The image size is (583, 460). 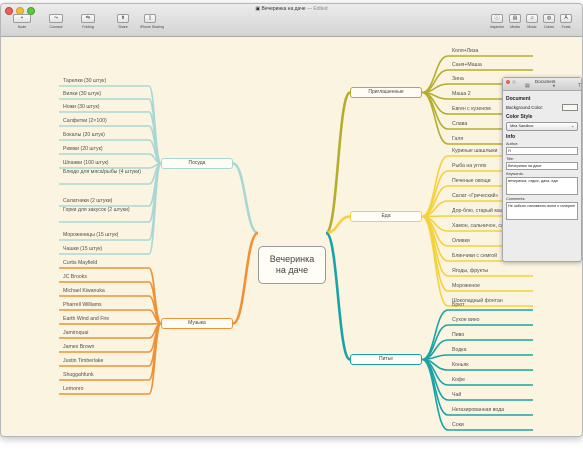 What do you see at coordinates (542, 151) in the screenshot?
I see `author-field: Я` at bounding box center [542, 151].